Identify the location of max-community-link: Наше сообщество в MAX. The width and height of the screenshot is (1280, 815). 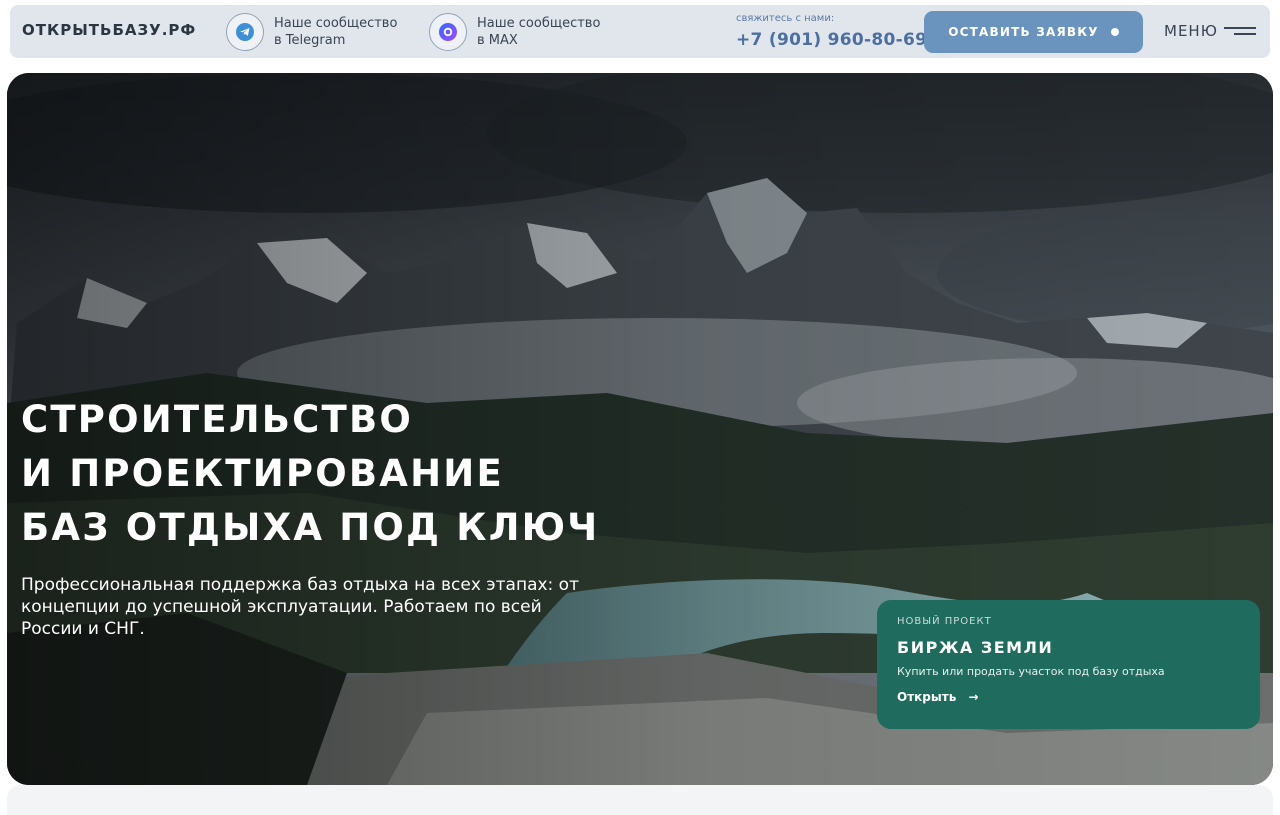
(514, 32).